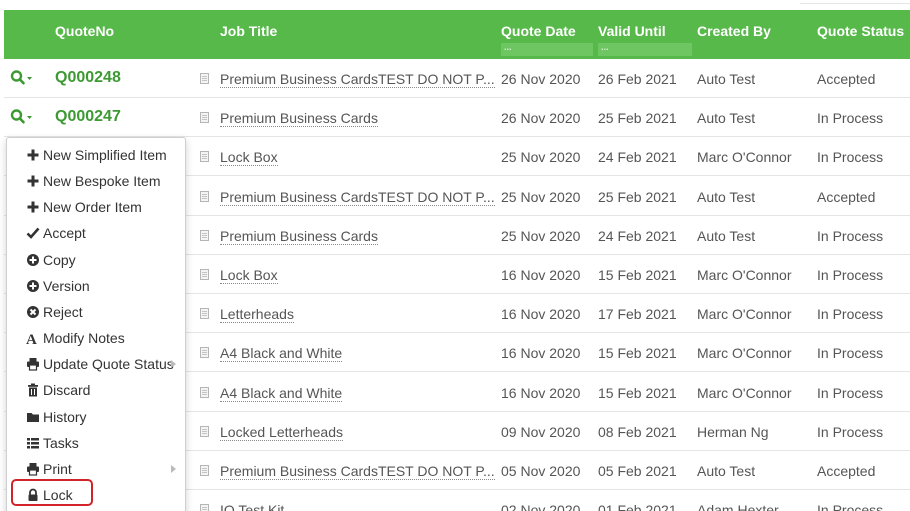  What do you see at coordinates (33, 443) in the screenshot?
I see `list-icon` at bounding box center [33, 443].